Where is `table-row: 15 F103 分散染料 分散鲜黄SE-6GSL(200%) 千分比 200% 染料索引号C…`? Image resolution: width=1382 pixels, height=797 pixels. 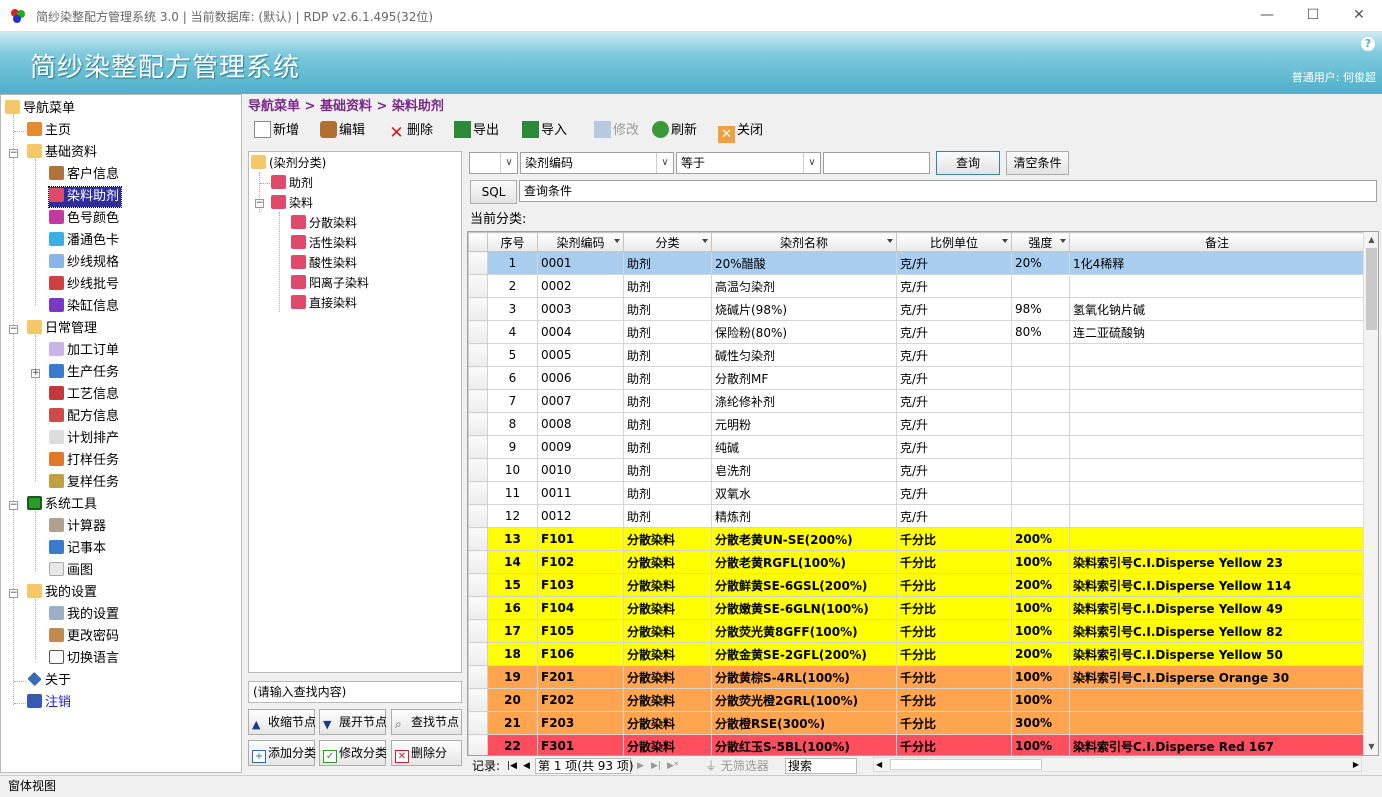
table-row: 15 F103 分散染料 分散鲜黄SE-6GSL(200%) 千分比 200% 染料索引号C… is located at coordinates (916, 585).